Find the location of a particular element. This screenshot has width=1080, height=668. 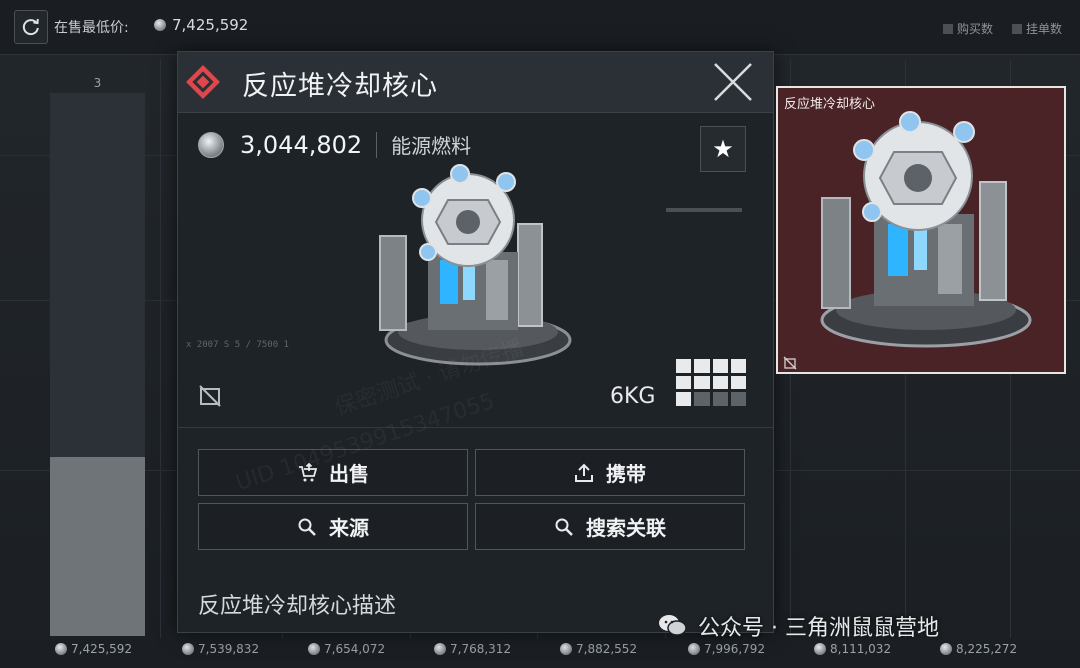

reactor-core-image is located at coordinates (475, 265).